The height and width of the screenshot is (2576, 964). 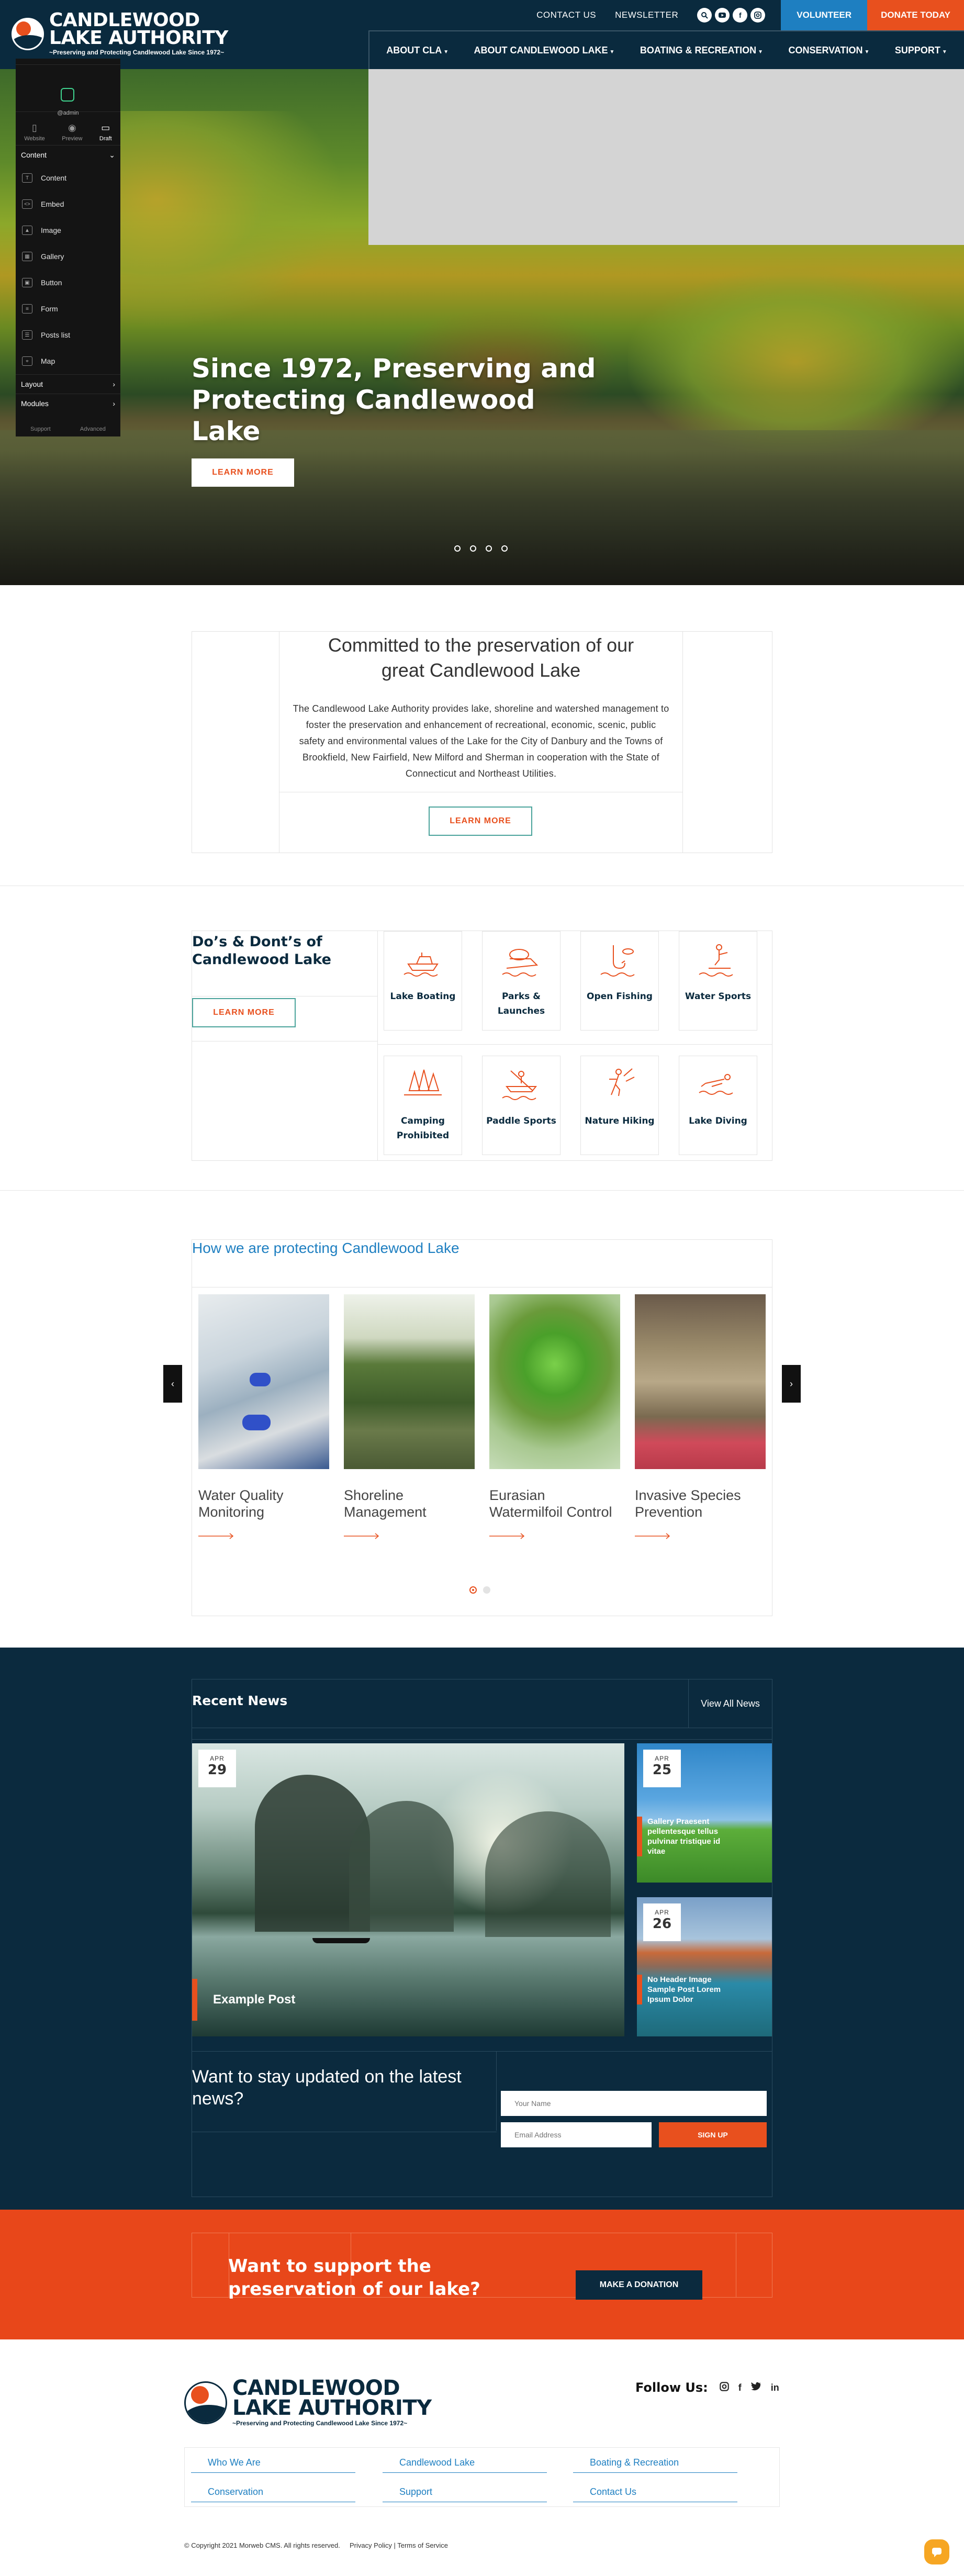 What do you see at coordinates (68, 403) in the screenshot?
I see `editor-section-modules: Modules ›` at bounding box center [68, 403].